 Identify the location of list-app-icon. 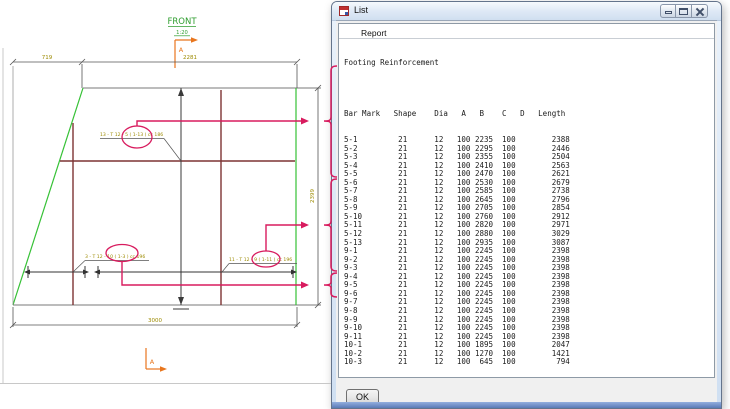
(344, 11).